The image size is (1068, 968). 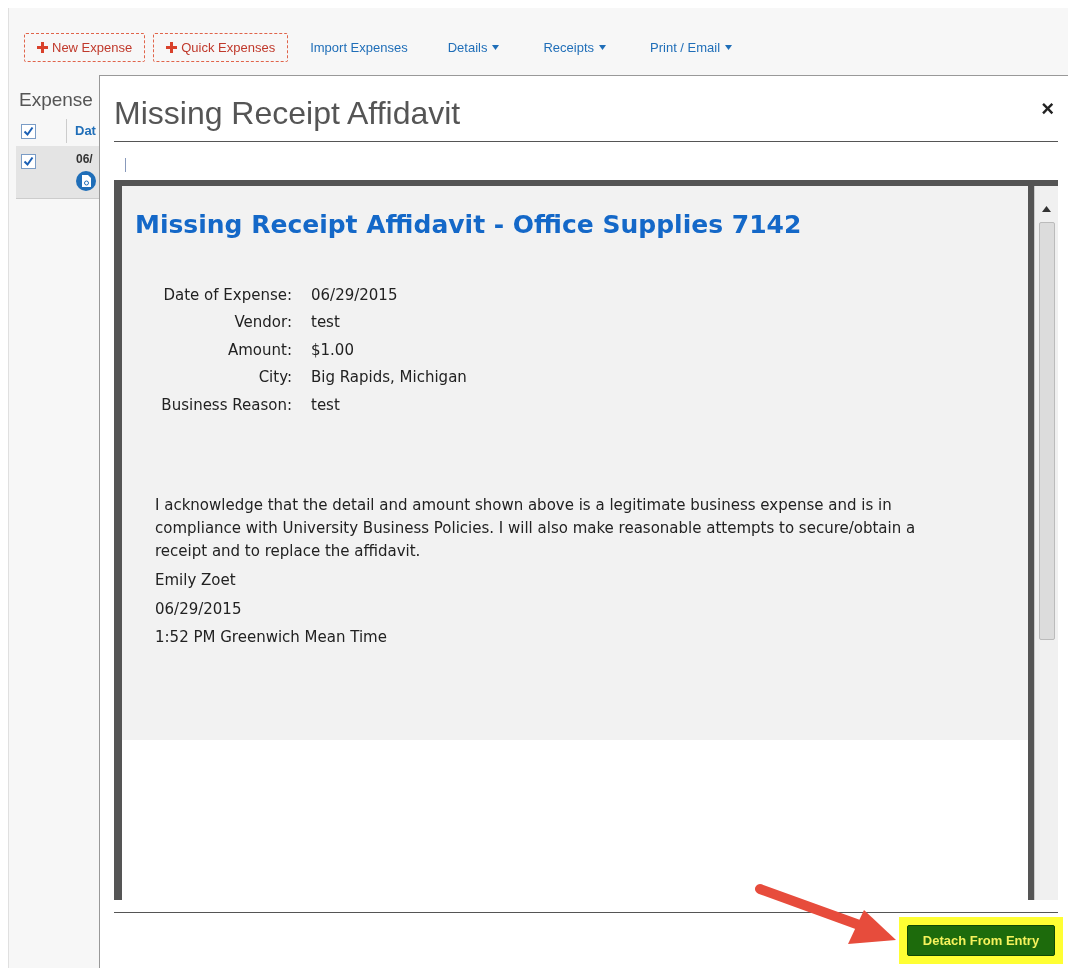 I want to click on detach-button: Detach From Entry, so click(x=981, y=940).